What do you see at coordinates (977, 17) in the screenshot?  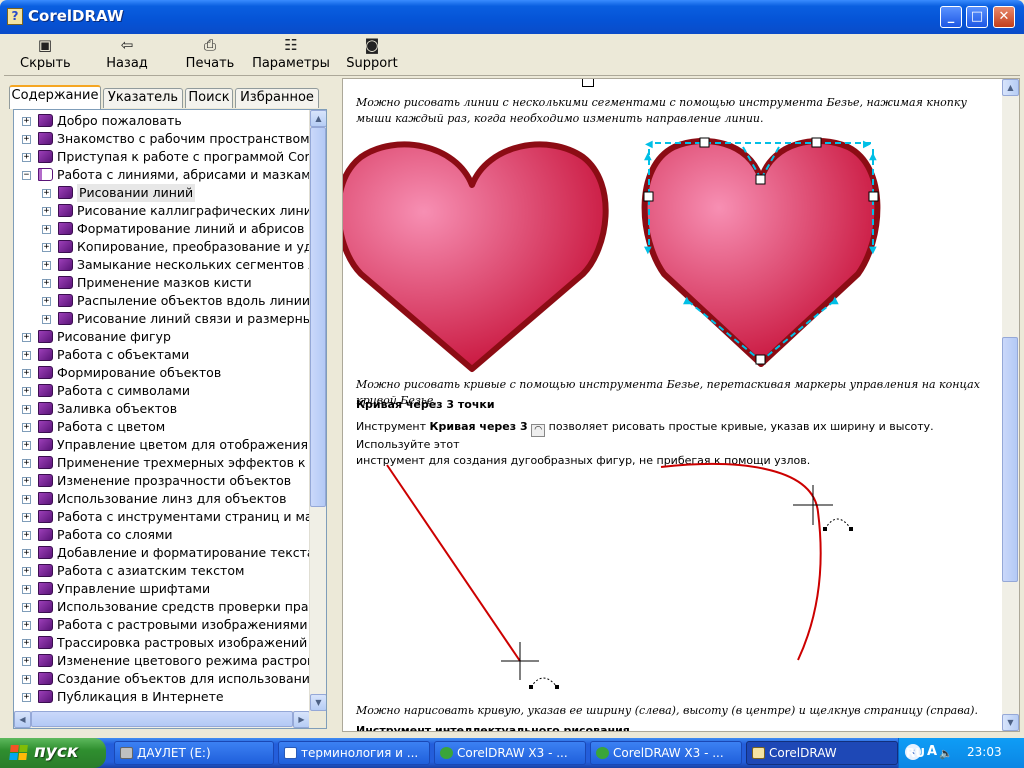 I see `maximize-button: □` at bounding box center [977, 17].